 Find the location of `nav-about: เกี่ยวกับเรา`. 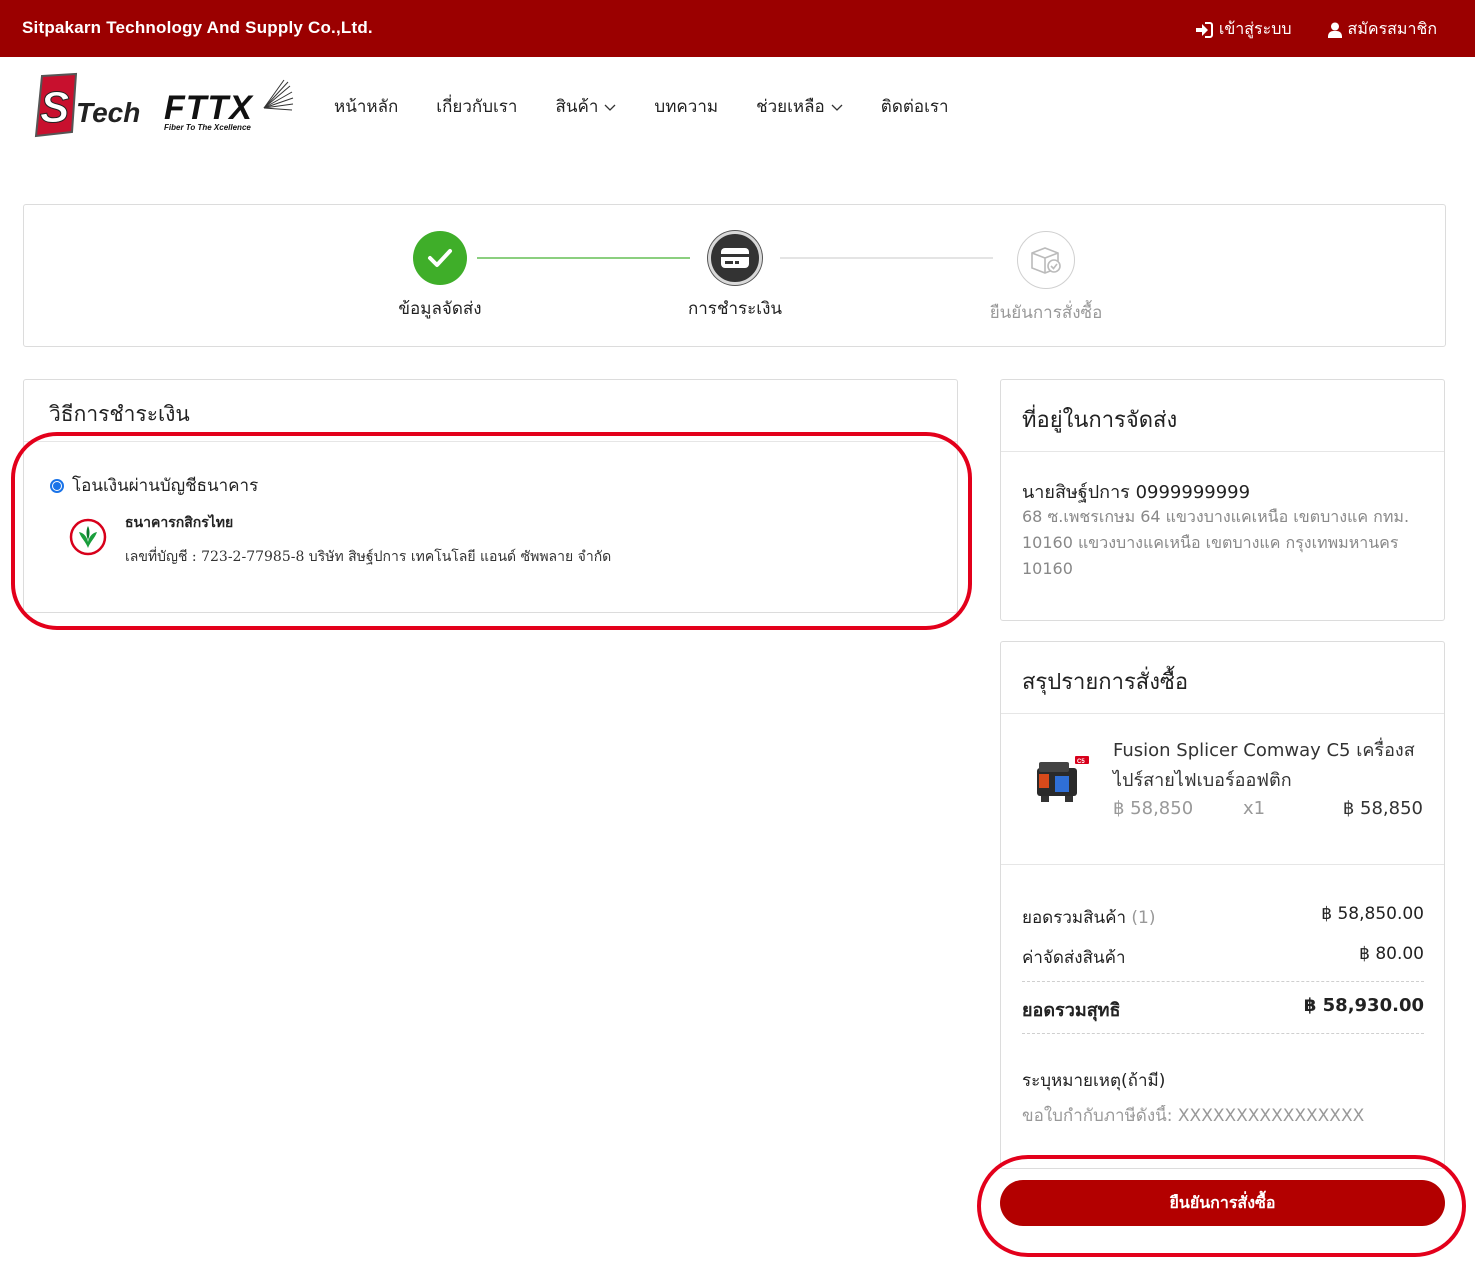

nav-about: เกี่ยวกับเรา is located at coordinates (476, 106).